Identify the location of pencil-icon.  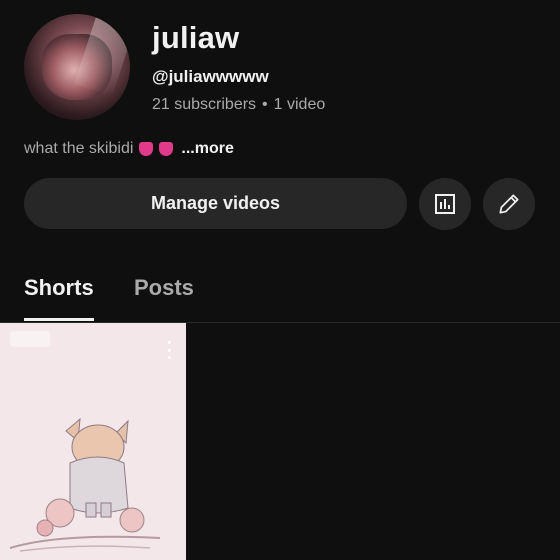
(509, 204).